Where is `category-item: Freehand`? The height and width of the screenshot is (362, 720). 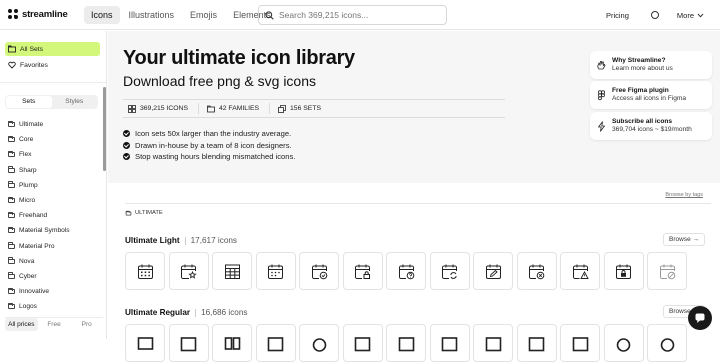 category-item: Freehand is located at coordinates (57, 215).